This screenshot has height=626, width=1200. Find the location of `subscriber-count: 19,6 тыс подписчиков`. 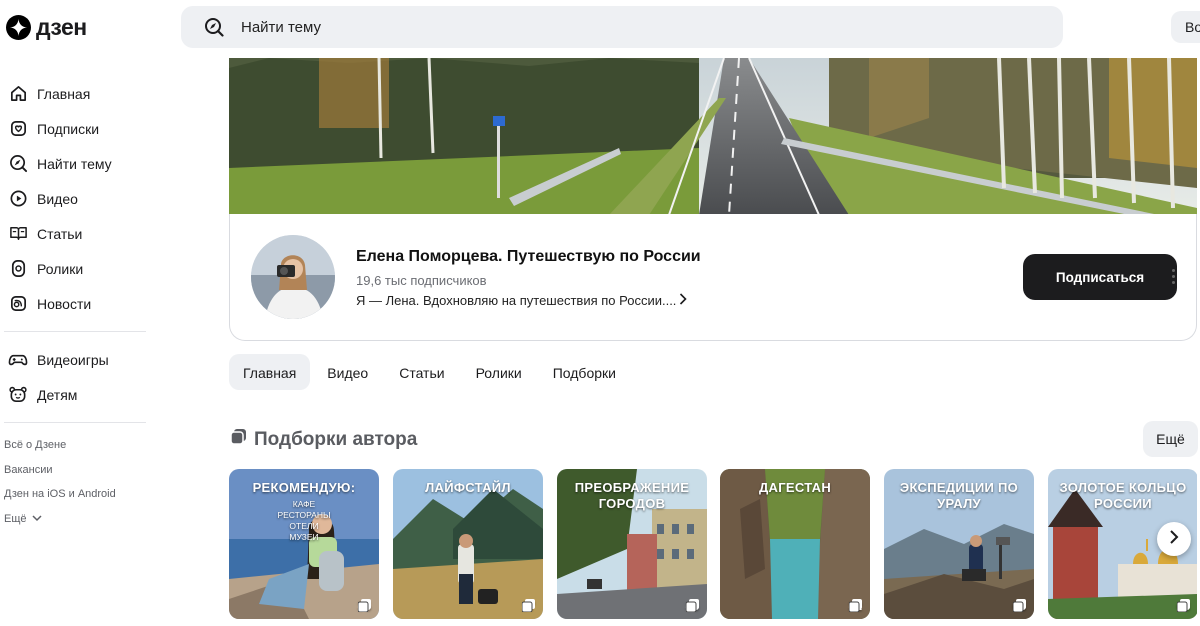

subscriber-count: 19,6 тыс подписчиков is located at coordinates (421, 280).